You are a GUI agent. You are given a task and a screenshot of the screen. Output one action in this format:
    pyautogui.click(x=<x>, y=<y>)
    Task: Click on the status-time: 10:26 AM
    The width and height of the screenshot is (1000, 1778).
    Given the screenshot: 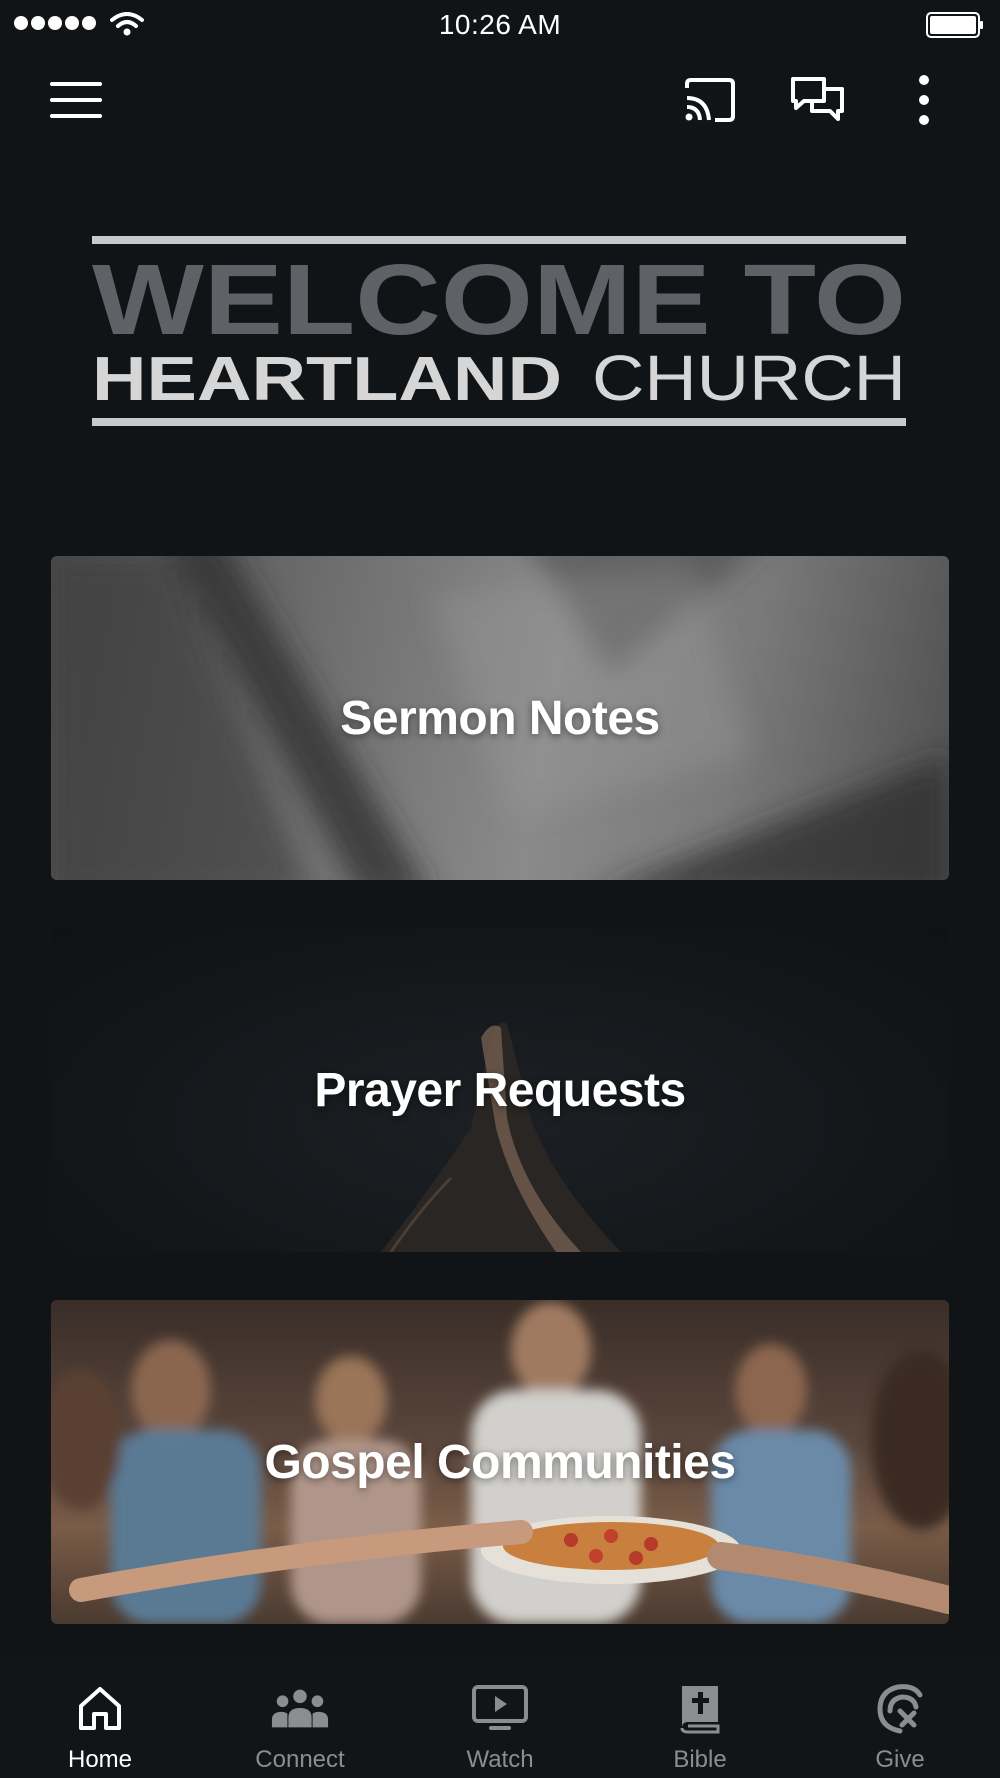 What is the action you would take?
    pyautogui.click(x=500, y=24)
    